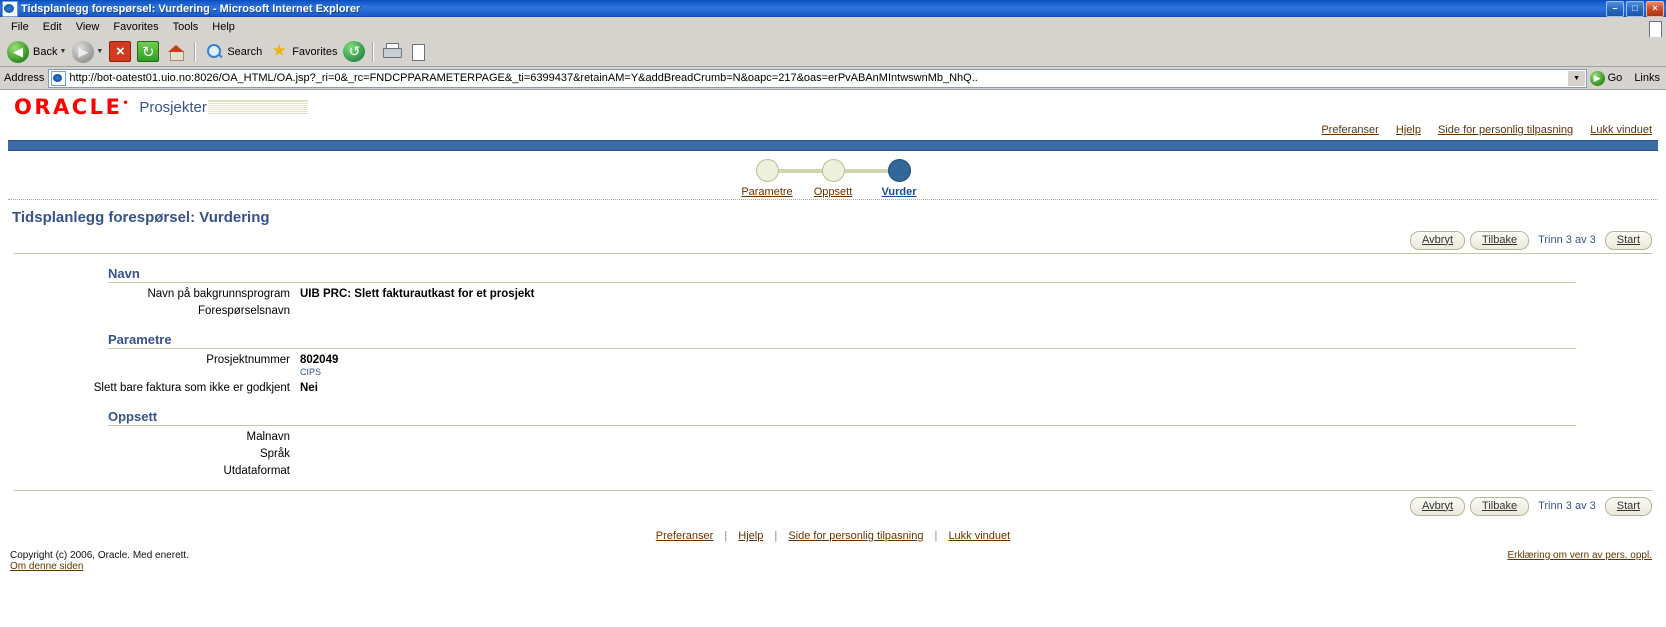  I want to click on label-navn-bakgrunnsprogram: Navn på bakgrunnsprogram, so click(218, 294).